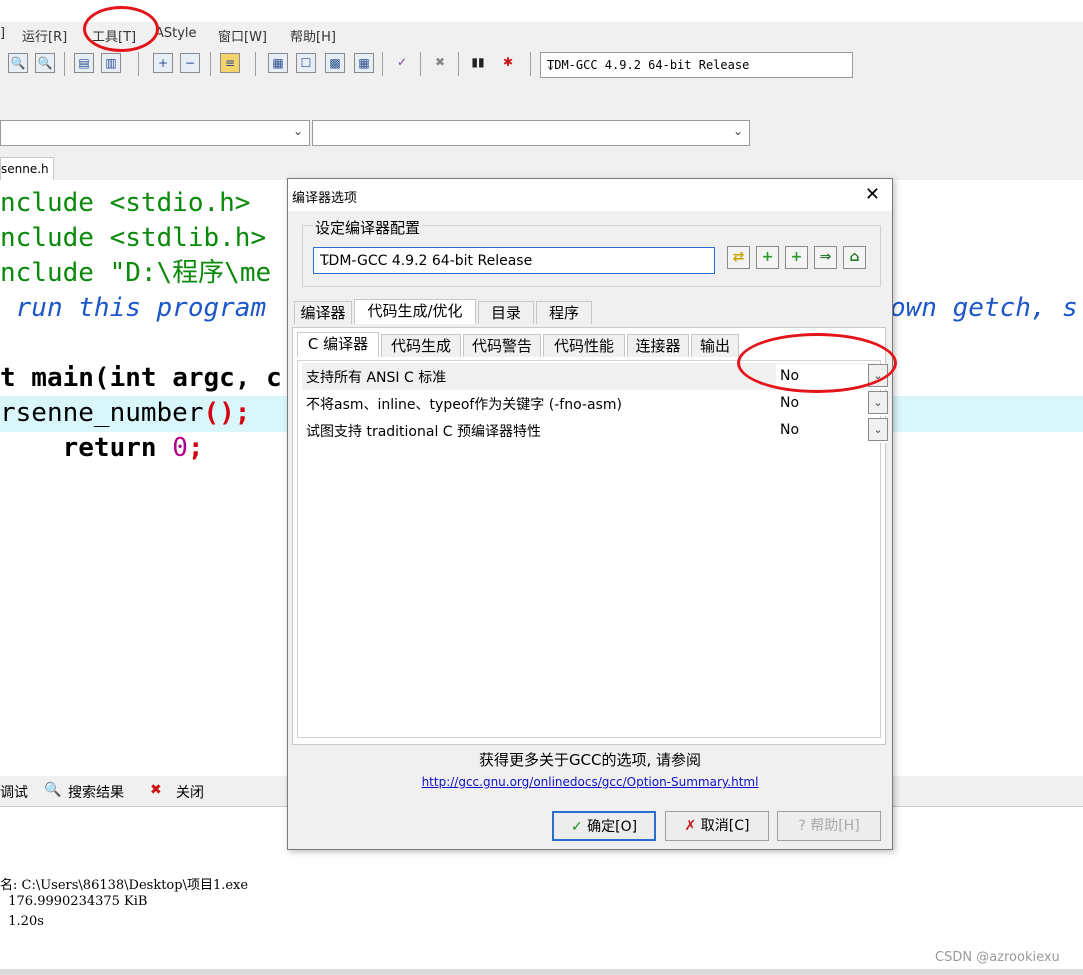 The height and width of the screenshot is (975, 1083). What do you see at coordinates (176, 33) in the screenshot?
I see `menu-item-astyle: AStyle` at bounding box center [176, 33].